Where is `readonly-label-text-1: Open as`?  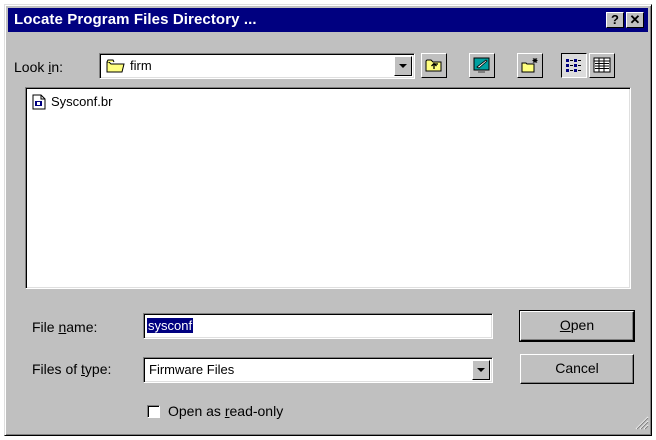 readonly-label-text-1: Open as is located at coordinates (196, 411).